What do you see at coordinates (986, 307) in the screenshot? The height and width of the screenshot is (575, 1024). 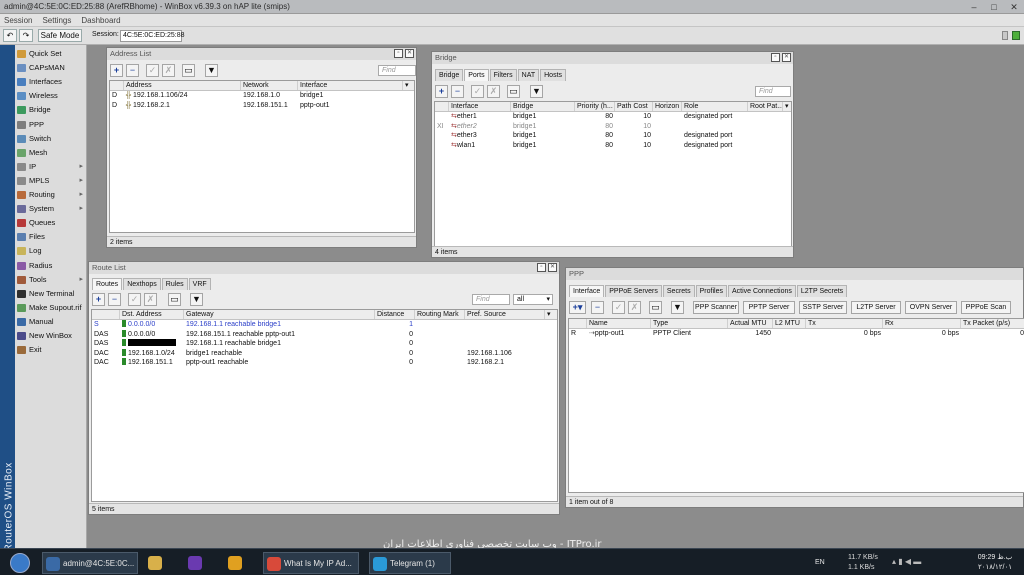 I see `pppoe-scan-button: PPPoE Scan` at bounding box center [986, 307].